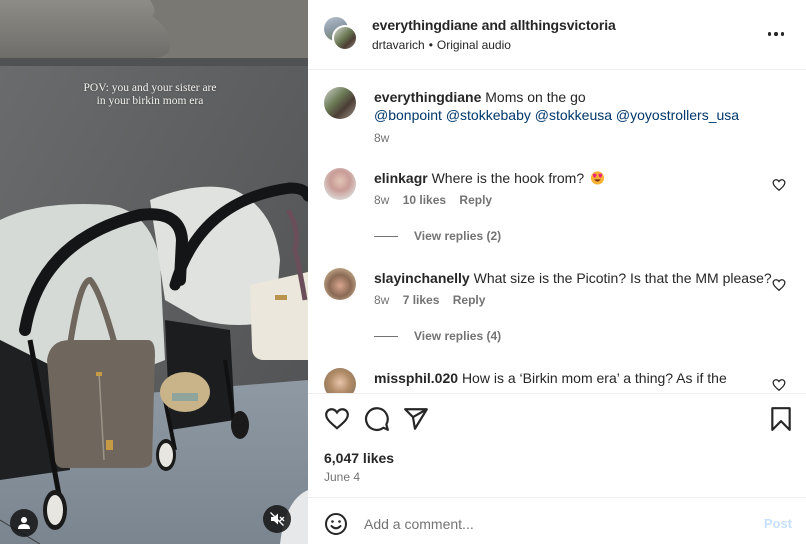 This screenshot has width=806, height=544. Describe the element at coordinates (424, 200) in the screenshot. I see `comment-likes: 10 likes` at that location.